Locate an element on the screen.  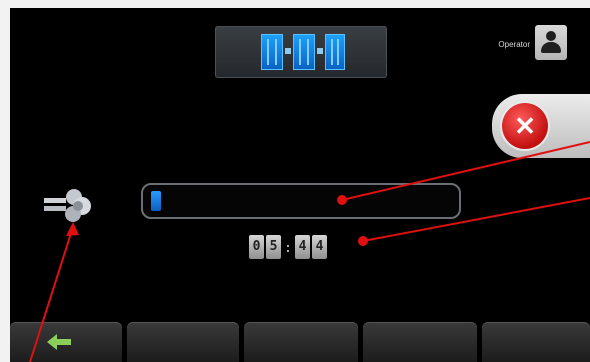
user-icon is located at coordinates (551, 42).